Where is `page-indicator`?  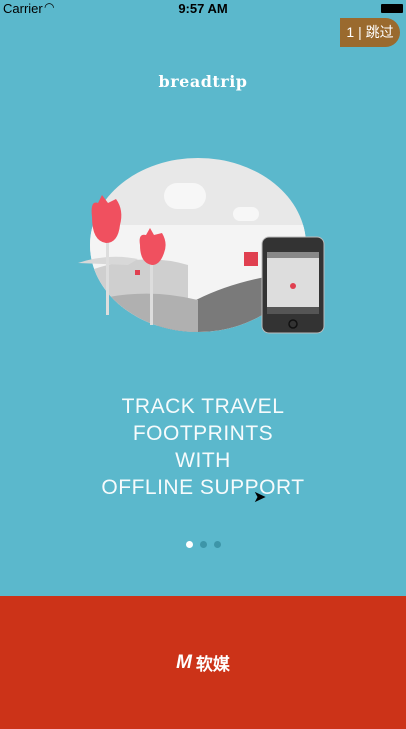 page-indicator is located at coordinates (203, 544).